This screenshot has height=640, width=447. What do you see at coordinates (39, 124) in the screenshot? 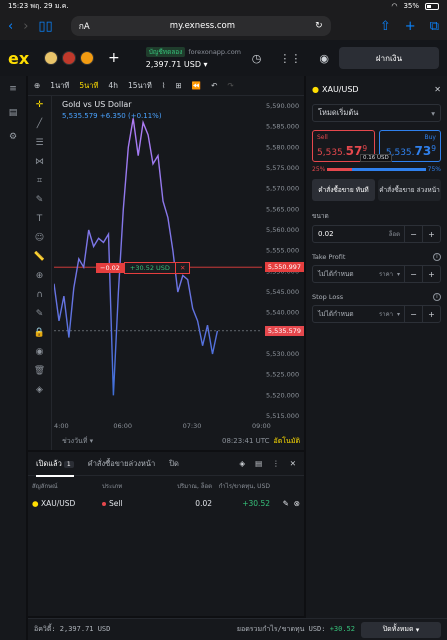
I see `trendline-icon: ╱` at bounding box center [39, 124].